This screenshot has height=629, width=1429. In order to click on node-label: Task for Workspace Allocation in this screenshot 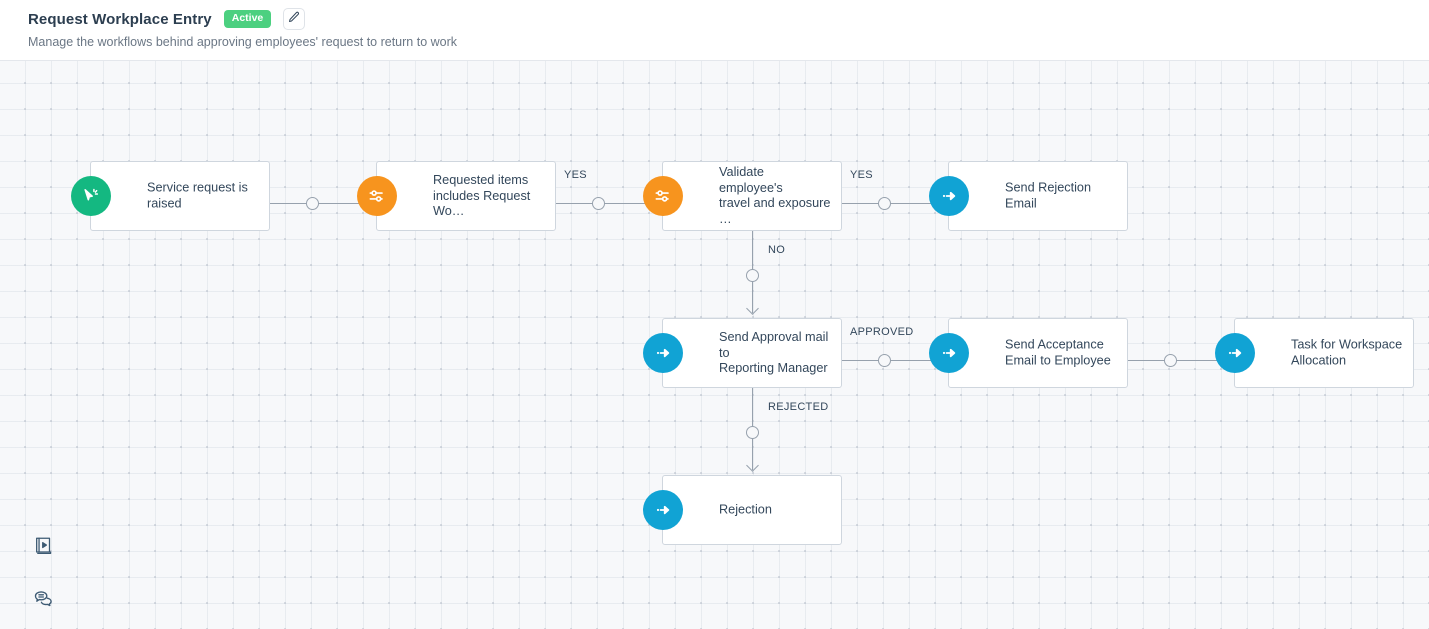, I will do `click(1347, 352)`.